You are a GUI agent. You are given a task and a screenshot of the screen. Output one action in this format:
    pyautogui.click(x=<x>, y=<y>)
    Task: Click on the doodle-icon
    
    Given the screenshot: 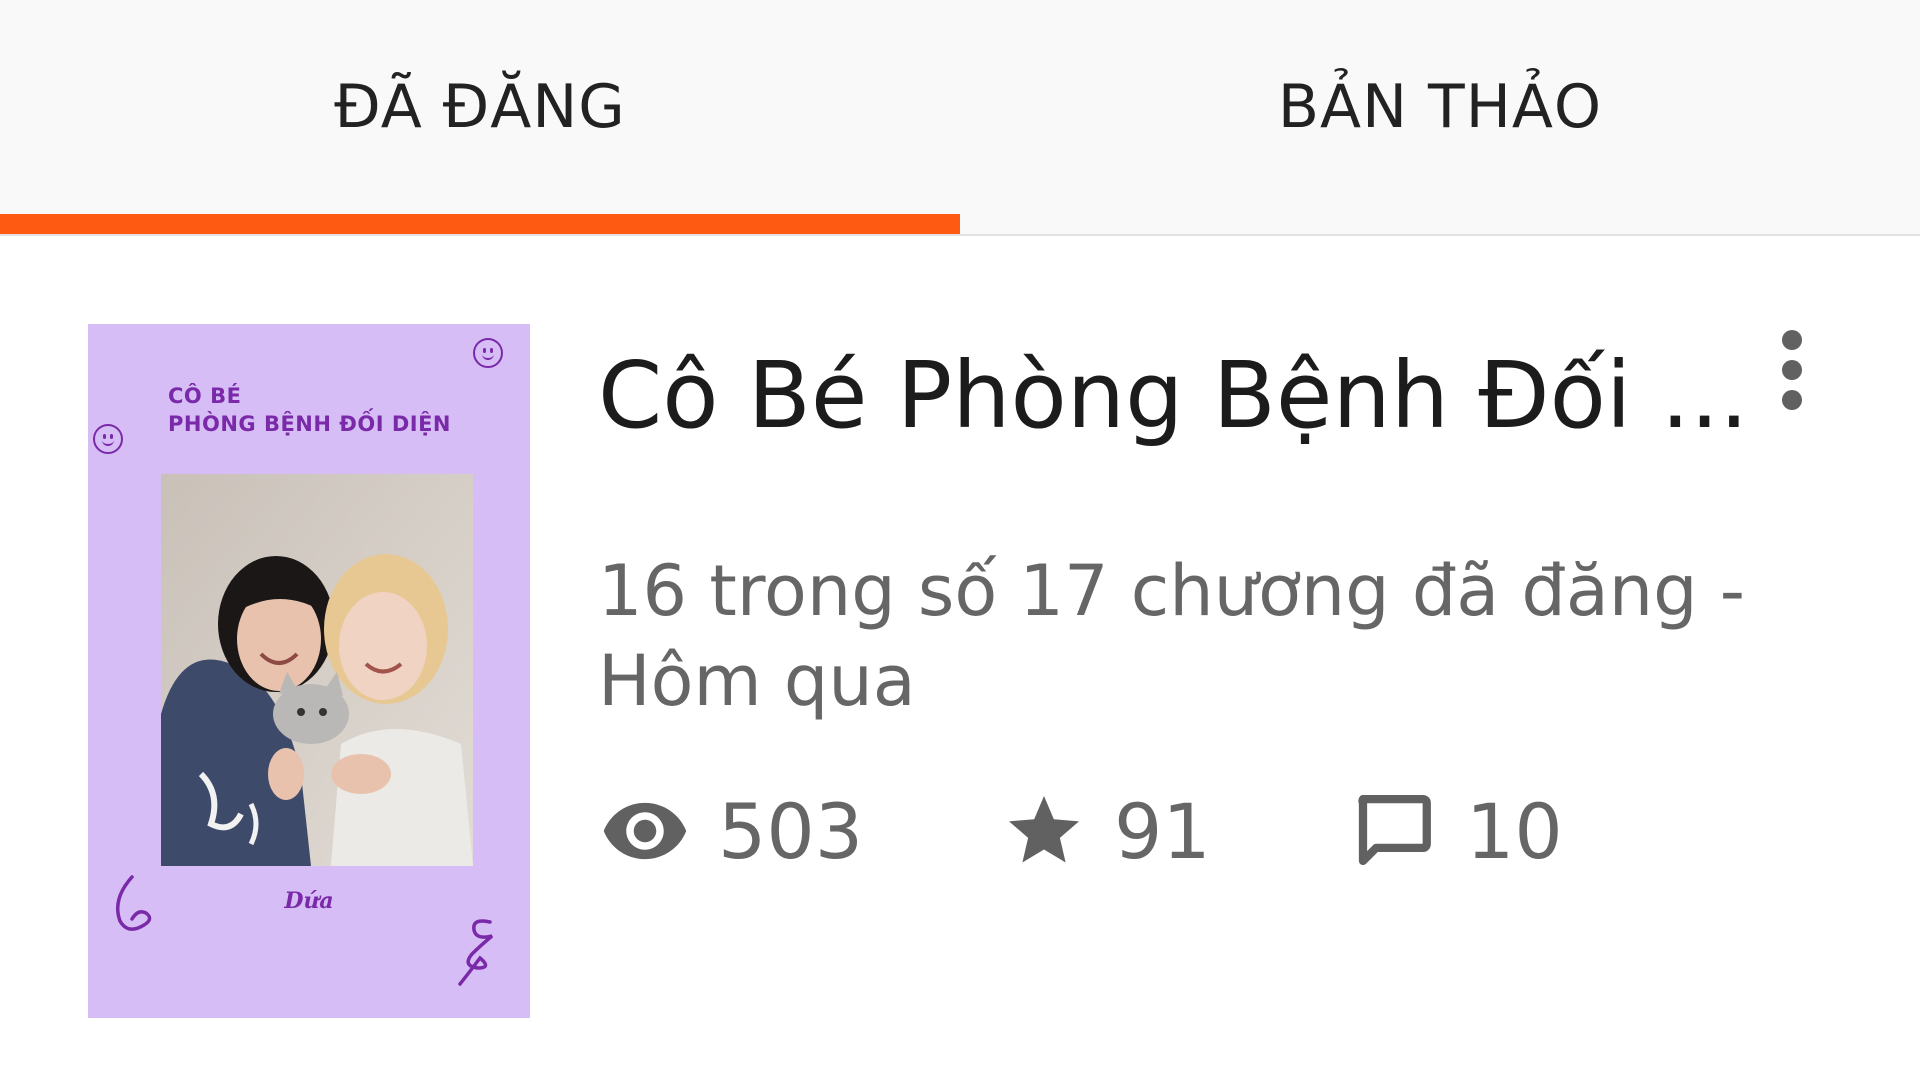 What is the action you would take?
    pyautogui.click(x=134, y=903)
    